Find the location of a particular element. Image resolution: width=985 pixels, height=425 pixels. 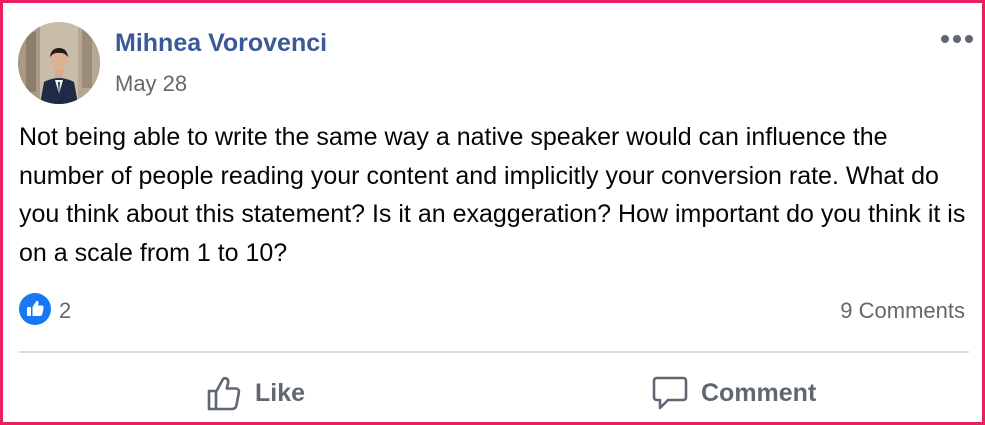

more-options-icon is located at coordinates (961, 39).